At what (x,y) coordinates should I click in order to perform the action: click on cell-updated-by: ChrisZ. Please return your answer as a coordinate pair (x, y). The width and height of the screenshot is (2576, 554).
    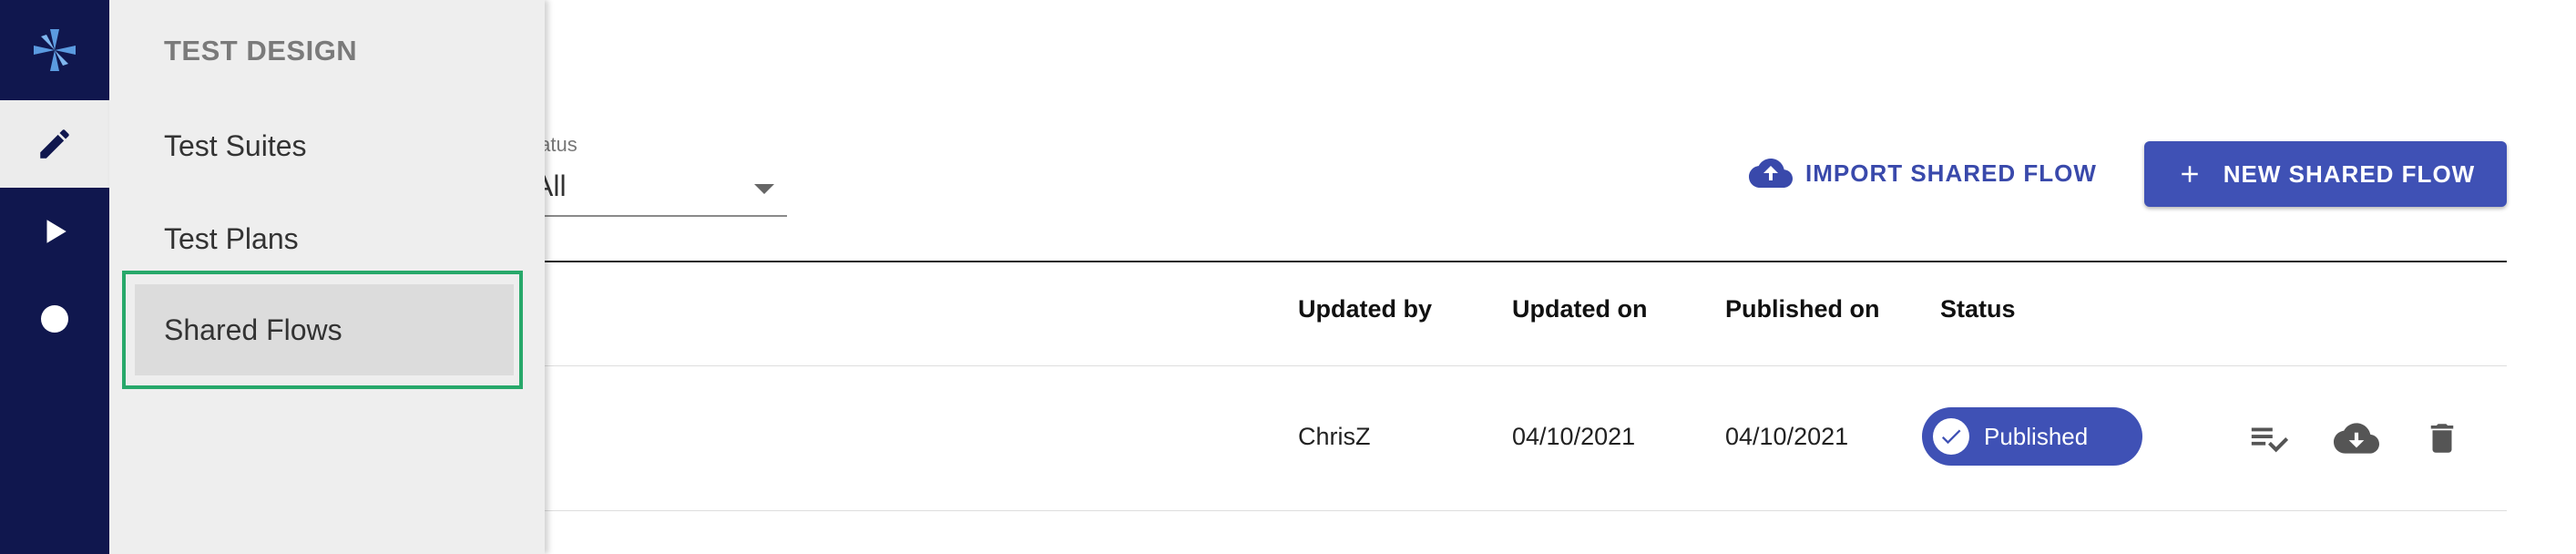
    Looking at the image, I should click on (1334, 437).